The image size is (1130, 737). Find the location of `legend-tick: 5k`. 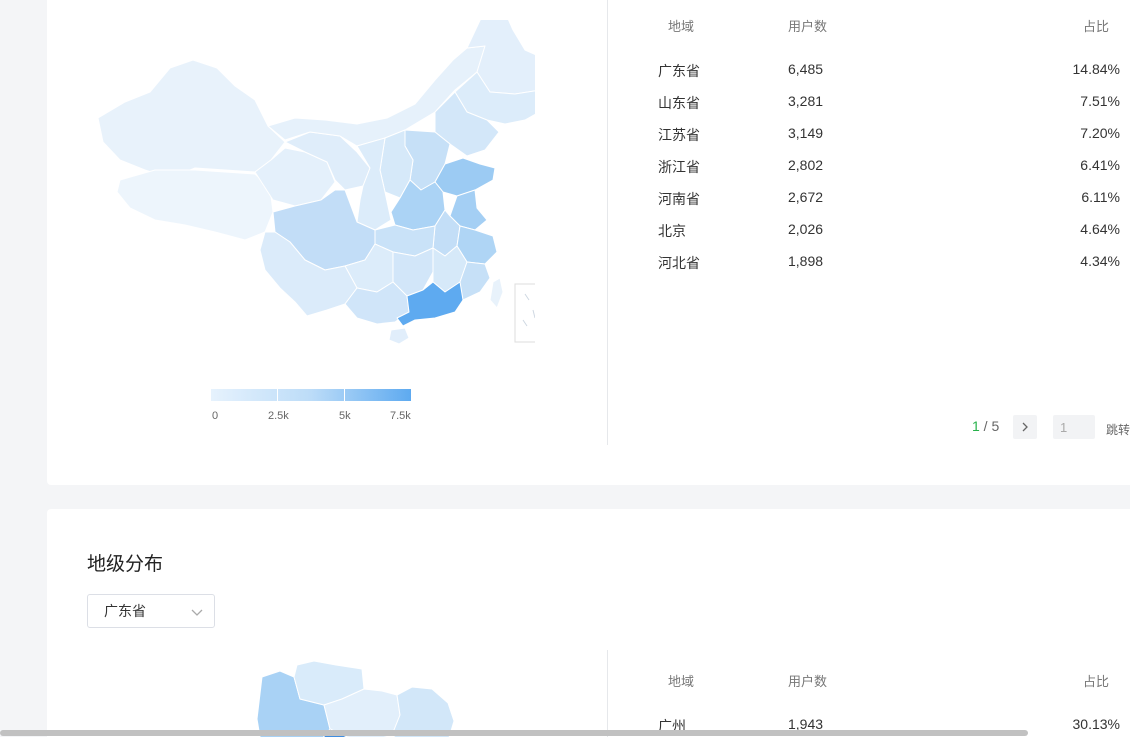

legend-tick: 5k is located at coordinates (345, 416).